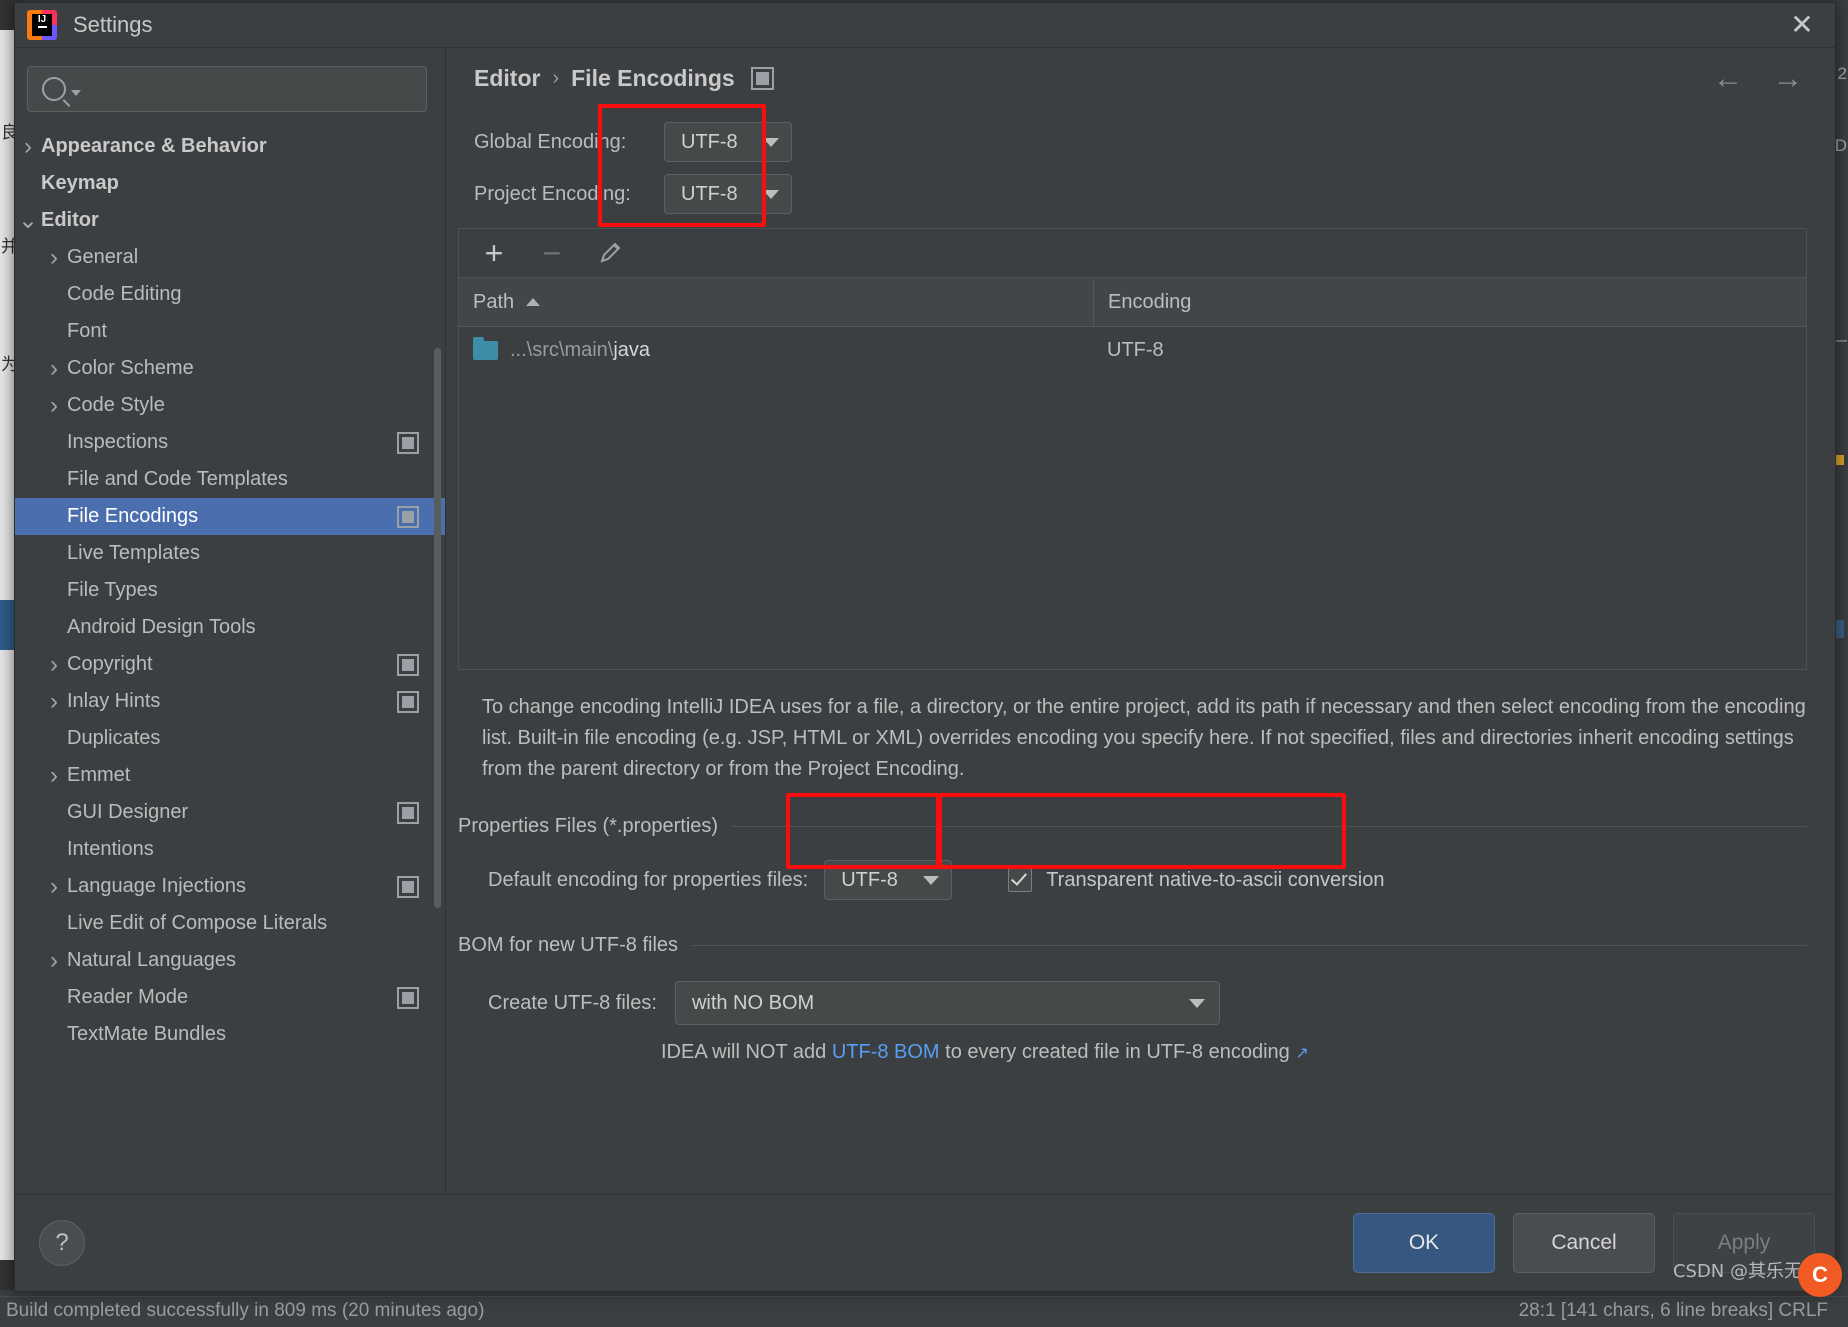  I want to click on search-box, so click(227, 89).